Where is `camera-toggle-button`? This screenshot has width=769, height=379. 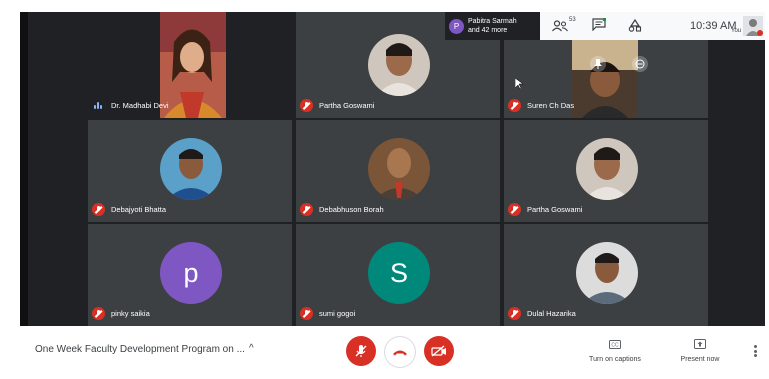 camera-toggle-button is located at coordinates (439, 351).